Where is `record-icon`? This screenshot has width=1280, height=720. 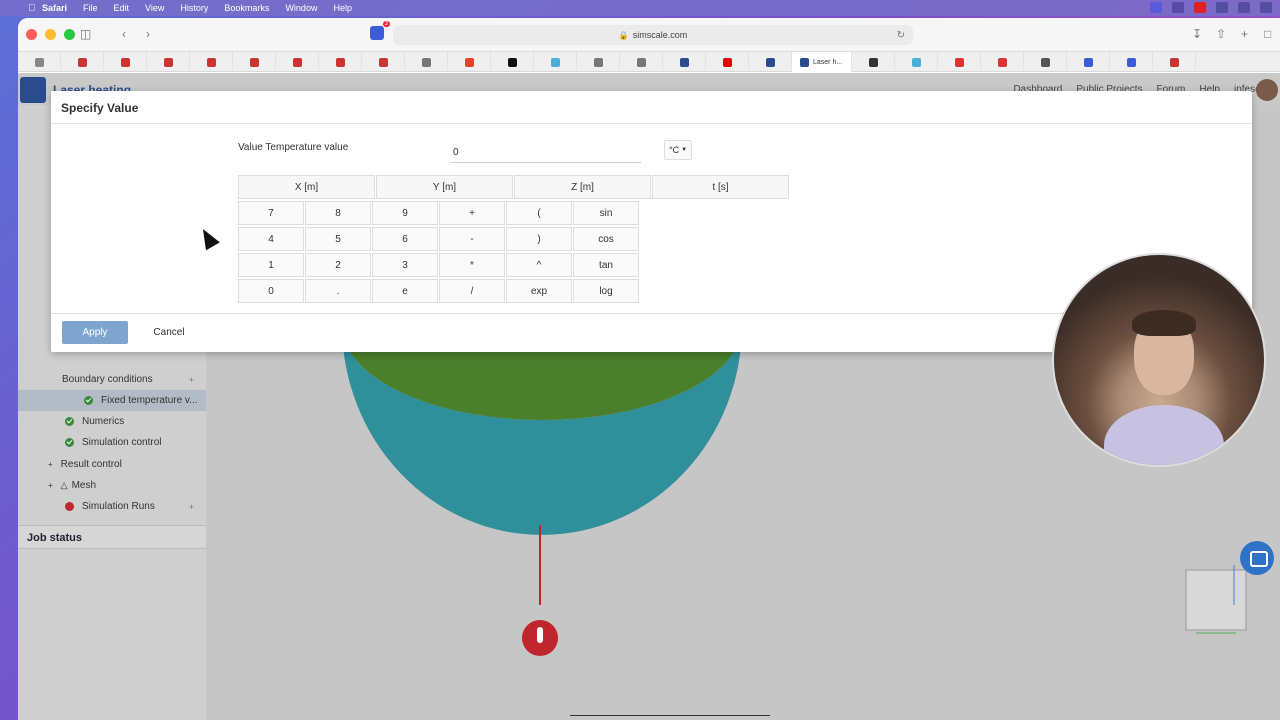
record-icon is located at coordinates (1200, 7).